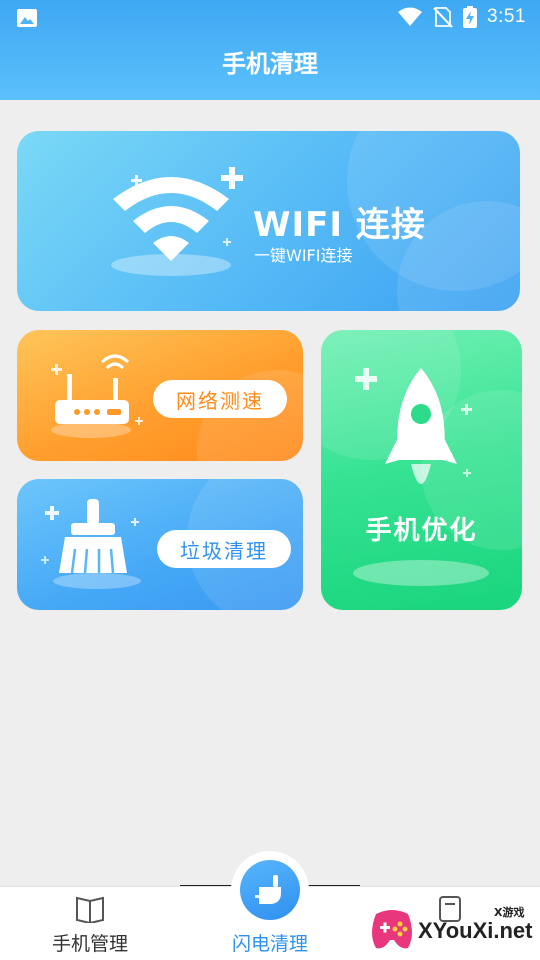 The height and width of the screenshot is (960, 540). Describe the element at coordinates (270, 64) in the screenshot. I see `page-title: 手机清理` at that location.